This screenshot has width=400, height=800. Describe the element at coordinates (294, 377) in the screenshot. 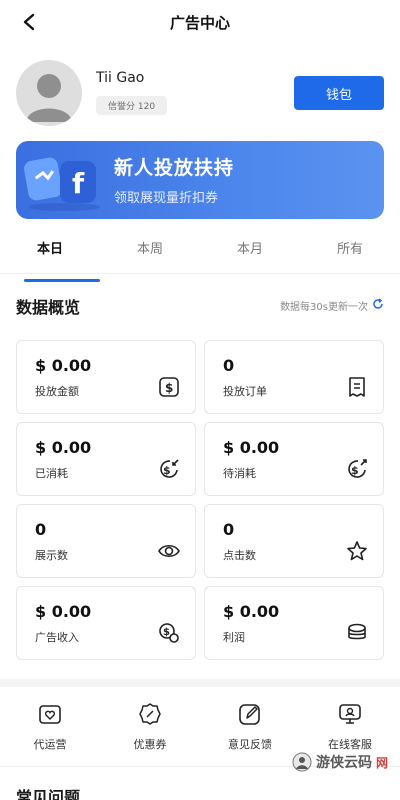

I see `stat-card: 0 投放订单` at that location.